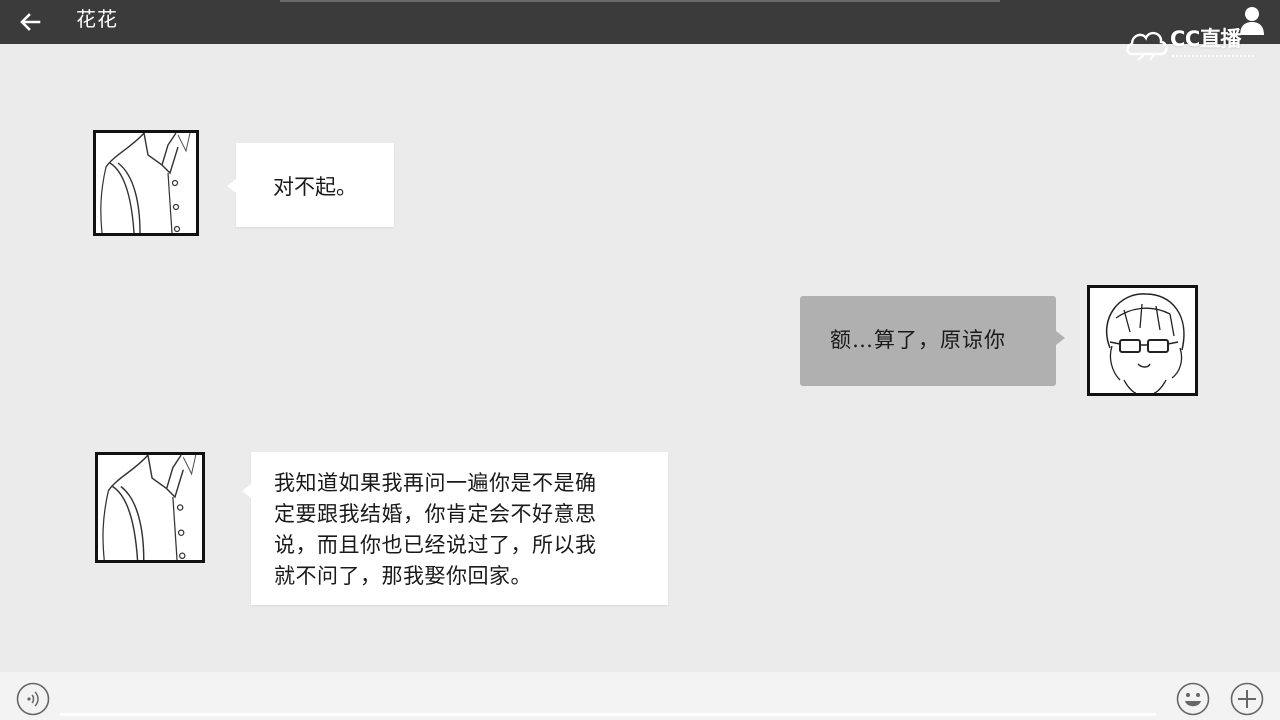 The height and width of the screenshot is (720, 1280). I want to click on message-bubble: 额…算了，原谅你, so click(932, 341).